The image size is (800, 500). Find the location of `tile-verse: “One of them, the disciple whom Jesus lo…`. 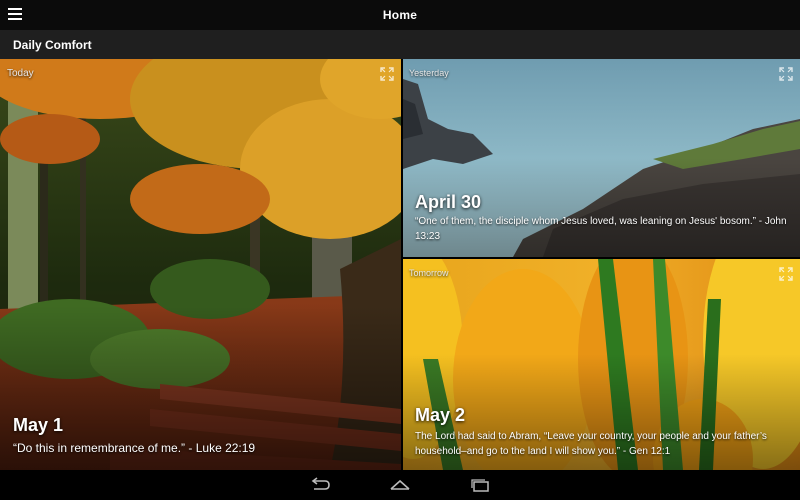

tile-verse: “One of them, the disciple whom Jesus lo… is located at coordinates (601, 229).